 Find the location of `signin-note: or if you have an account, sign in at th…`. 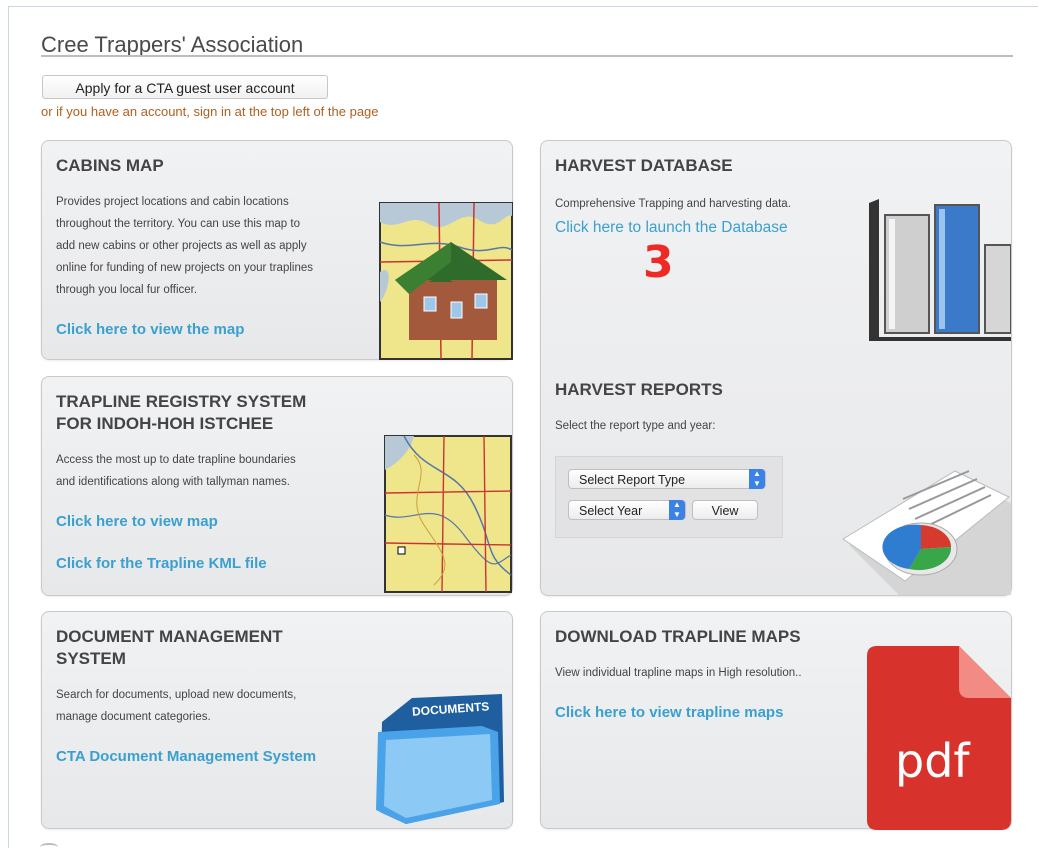

signin-note: or if you have an account, sign in at th… is located at coordinates (210, 111).